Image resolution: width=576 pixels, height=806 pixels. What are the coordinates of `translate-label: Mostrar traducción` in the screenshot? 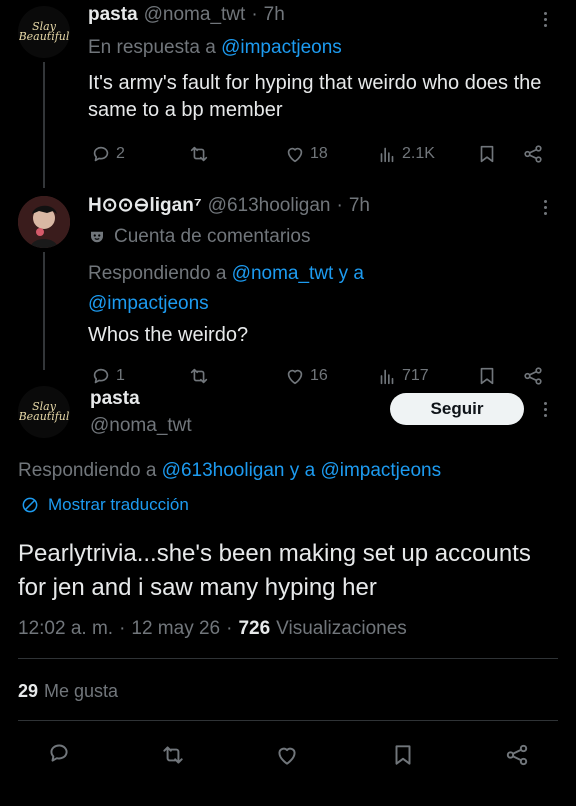 It's located at (118, 504).